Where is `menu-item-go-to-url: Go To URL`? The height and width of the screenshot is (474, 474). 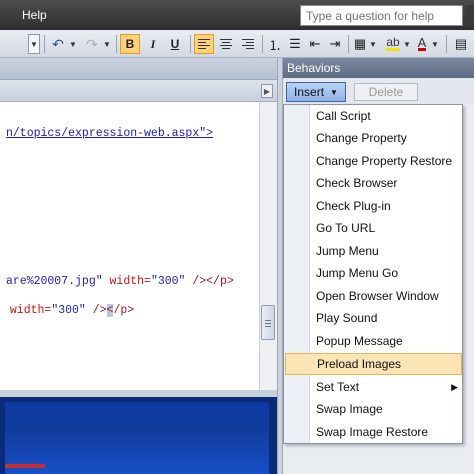
menu-item-go-to-url: Go To URL is located at coordinates (373, 228).